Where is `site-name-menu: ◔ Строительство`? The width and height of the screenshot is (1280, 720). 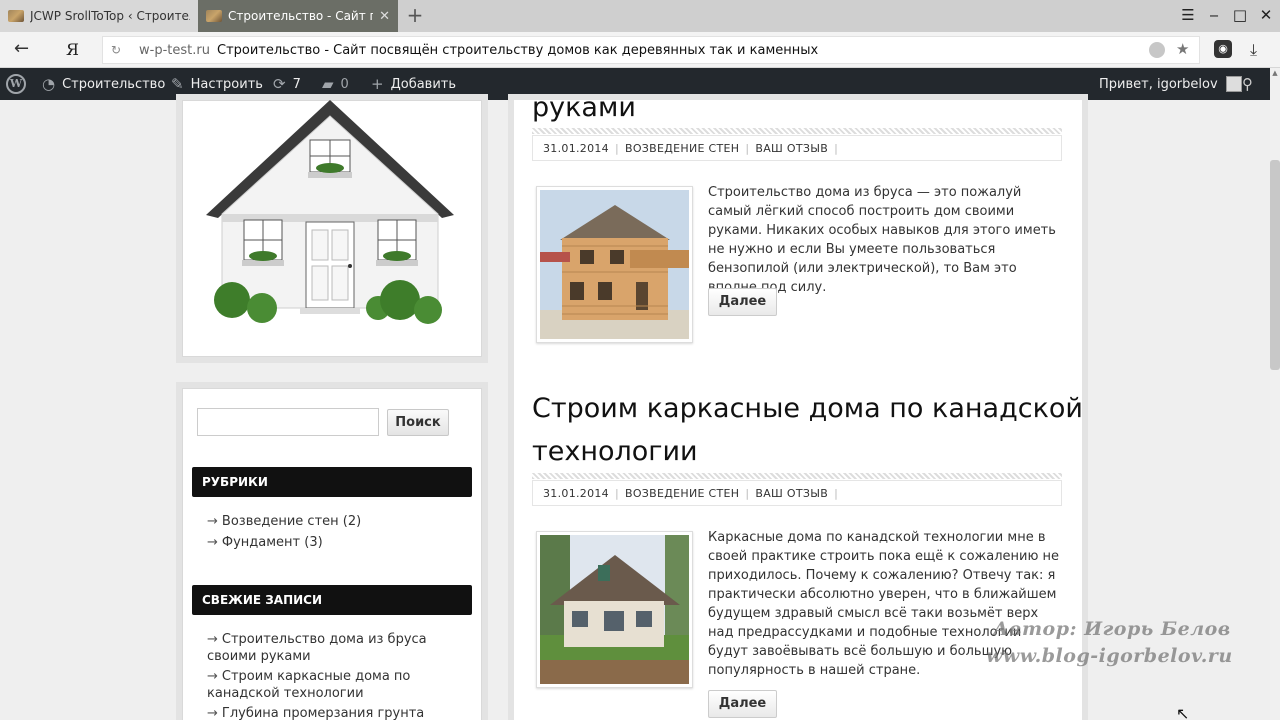
site-name-menu: ◔ Строительство is located at coordinates (103, 84).